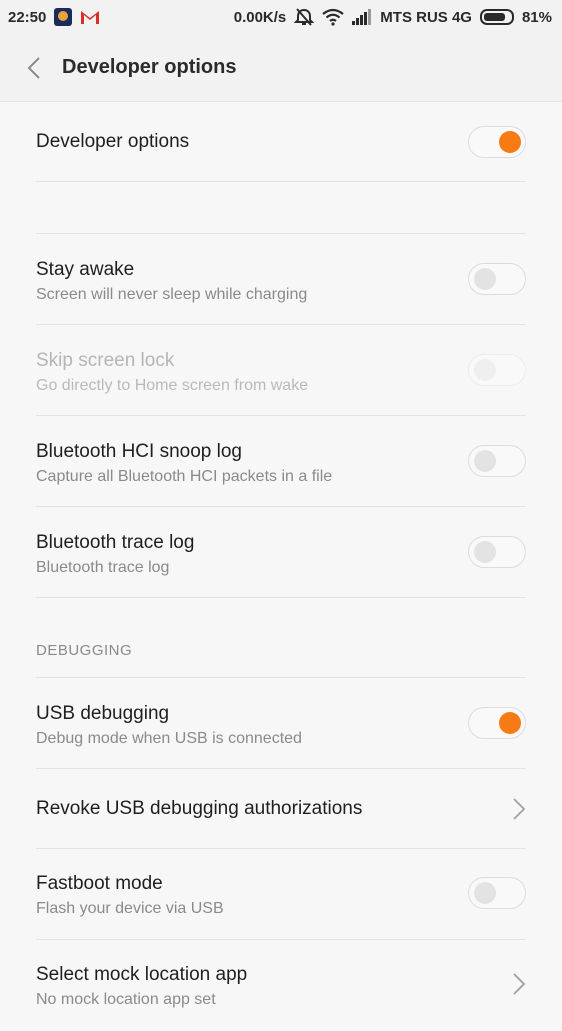 The height and width of the screenshot is (1031, 562). I want to click on fastboot-mode-toggle, so click(497, 893).